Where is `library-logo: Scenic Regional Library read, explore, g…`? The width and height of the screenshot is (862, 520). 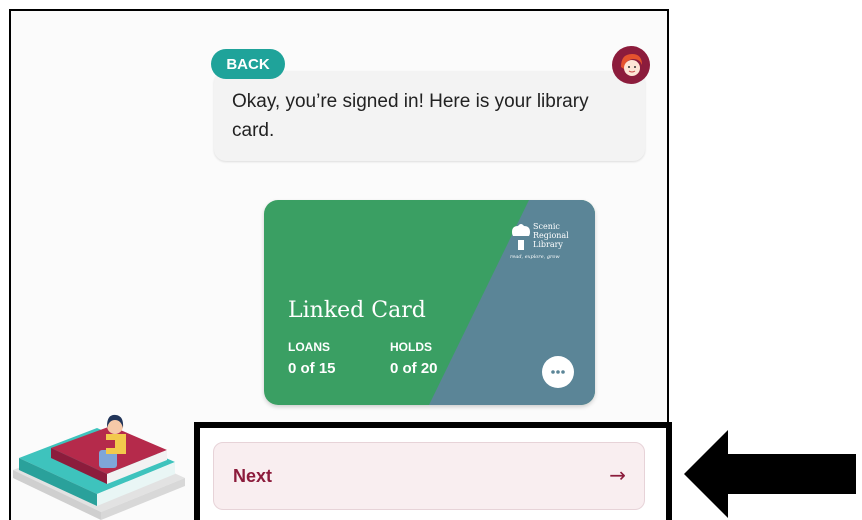 library-logo: Scenic Regional Library read, explore, g… is located at coordinates (546, 241).